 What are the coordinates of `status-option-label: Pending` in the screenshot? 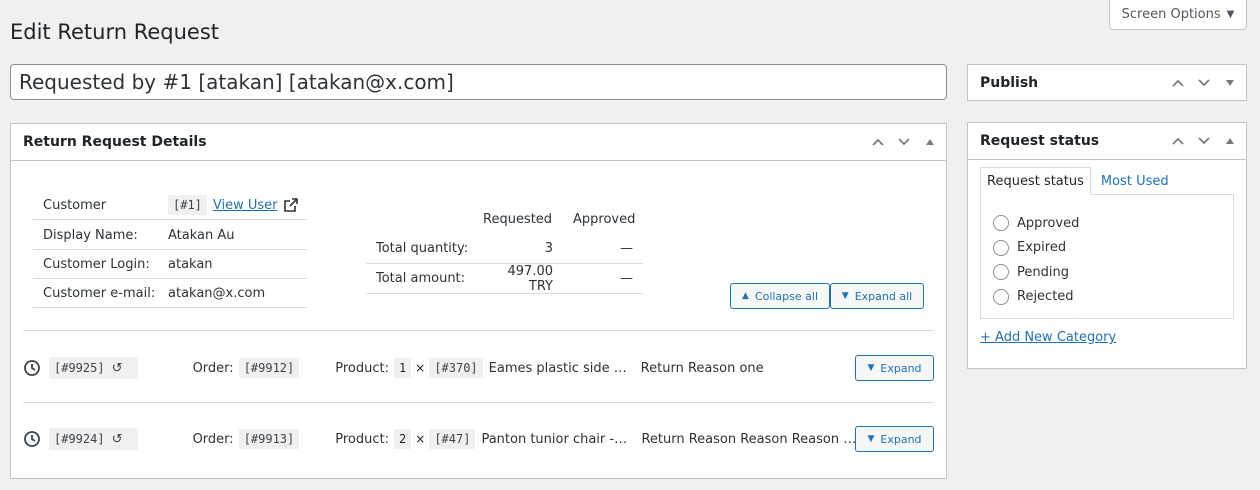 It's located at (1043, 272).